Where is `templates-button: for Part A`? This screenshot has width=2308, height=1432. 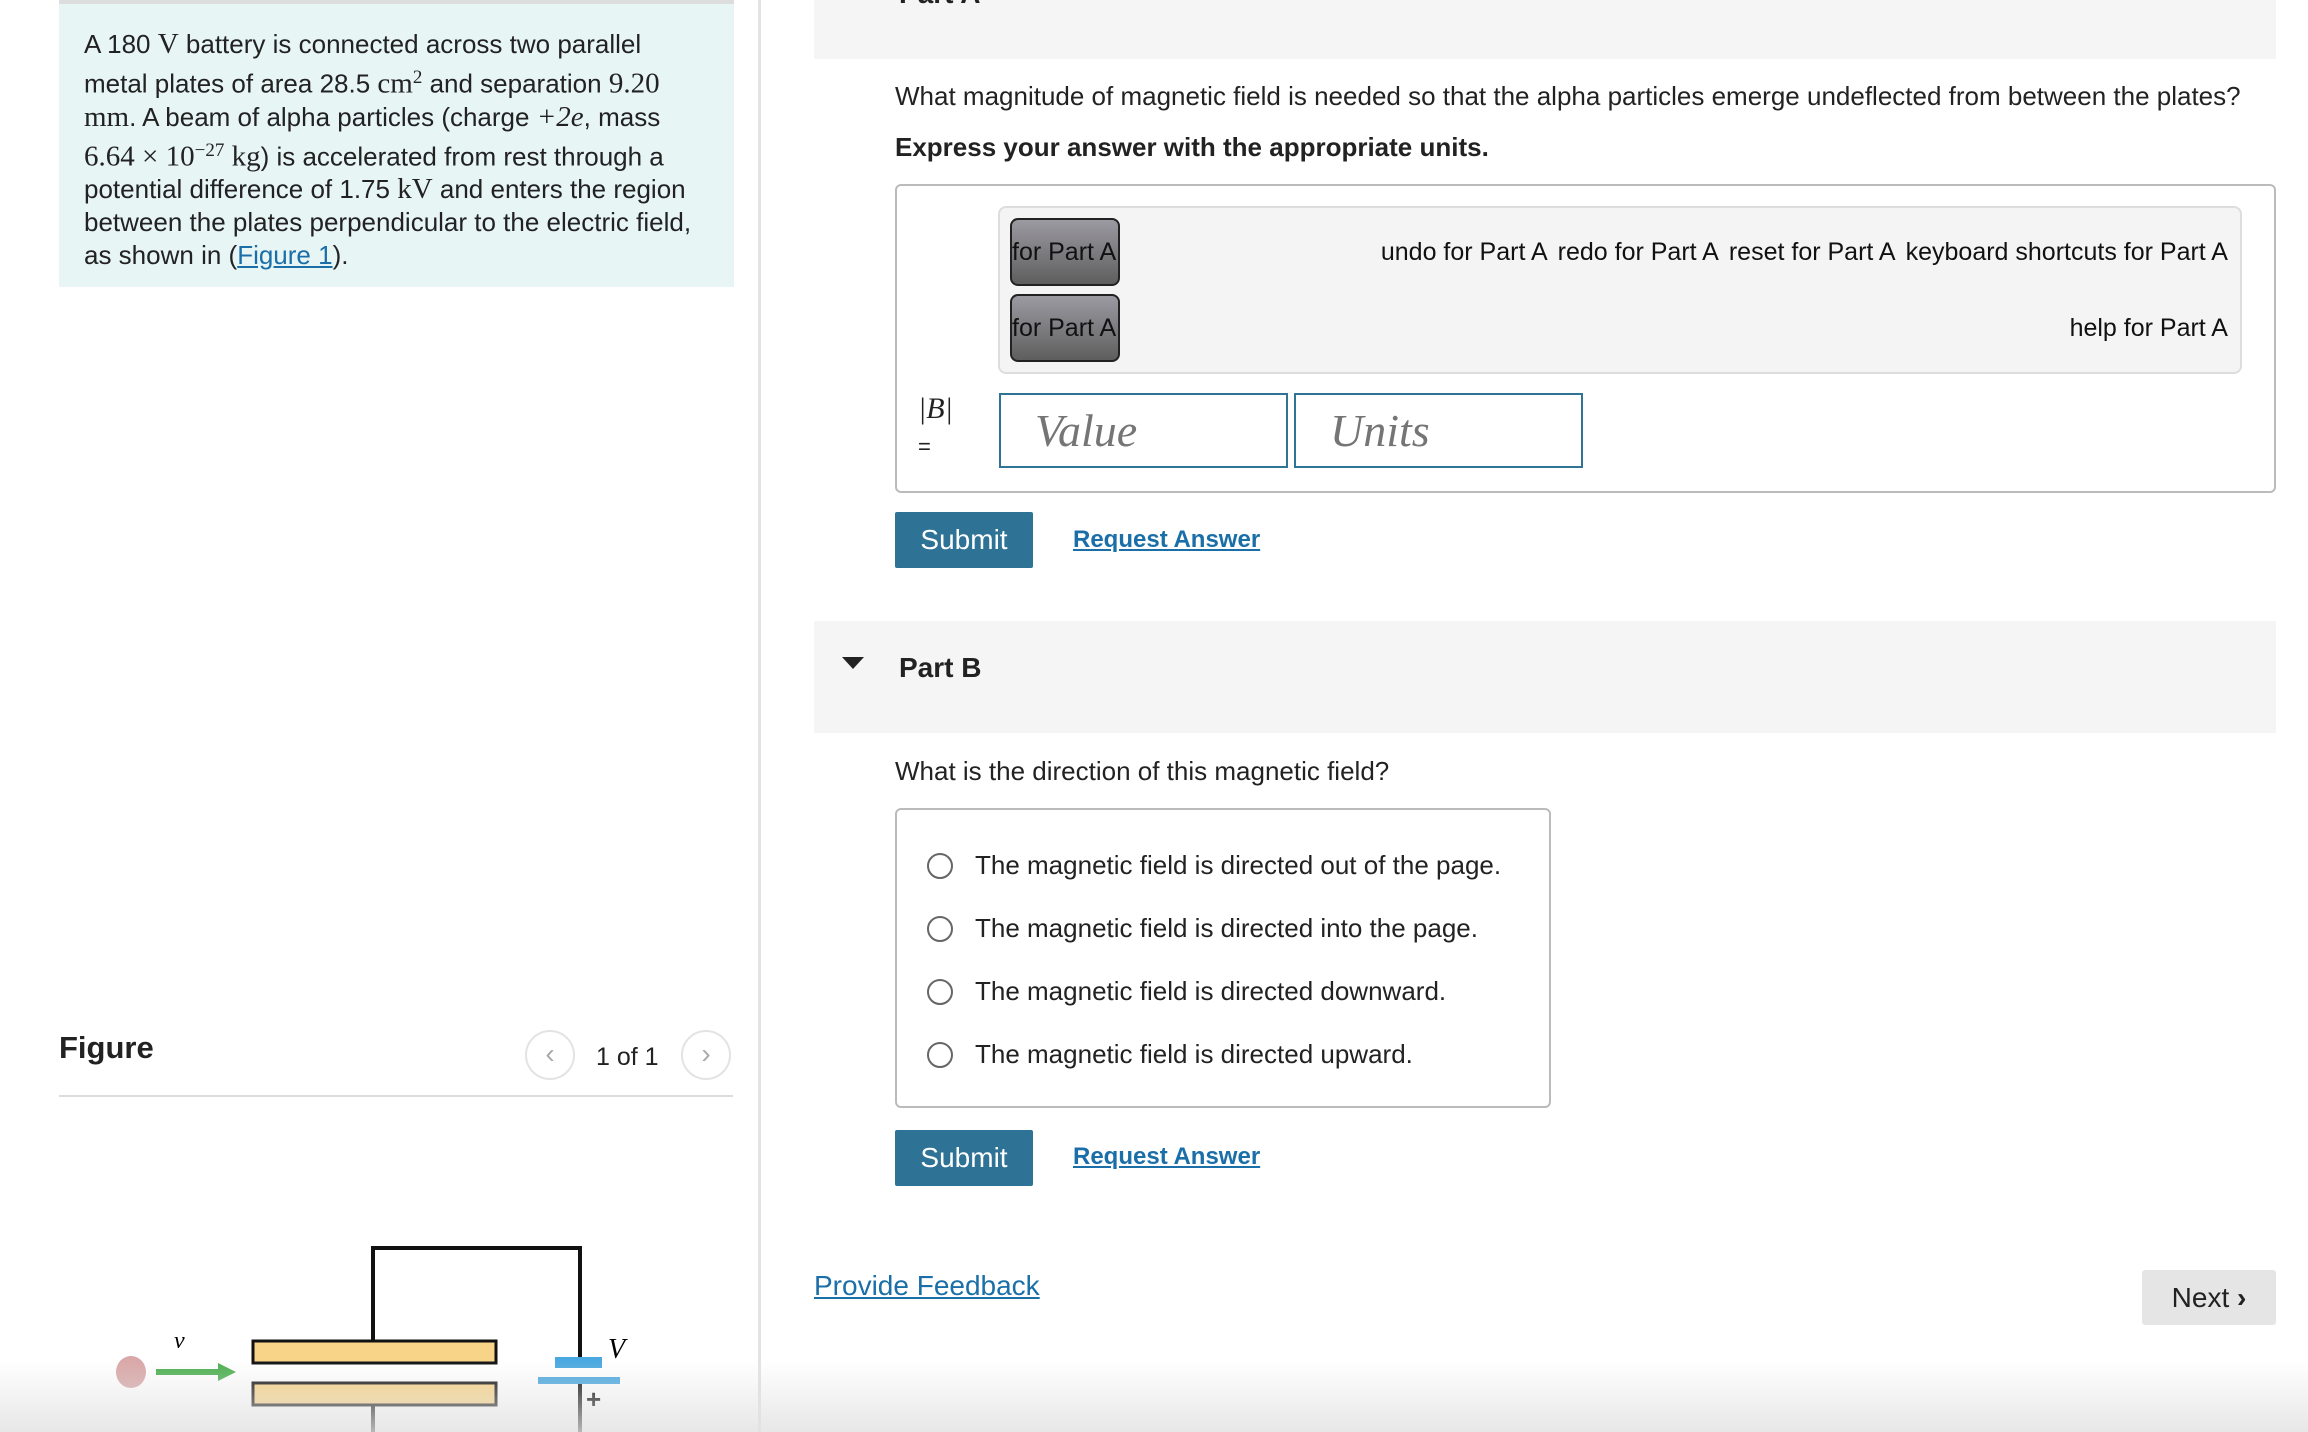
templates-button: for Part A is located at coordinates (1065, 252).